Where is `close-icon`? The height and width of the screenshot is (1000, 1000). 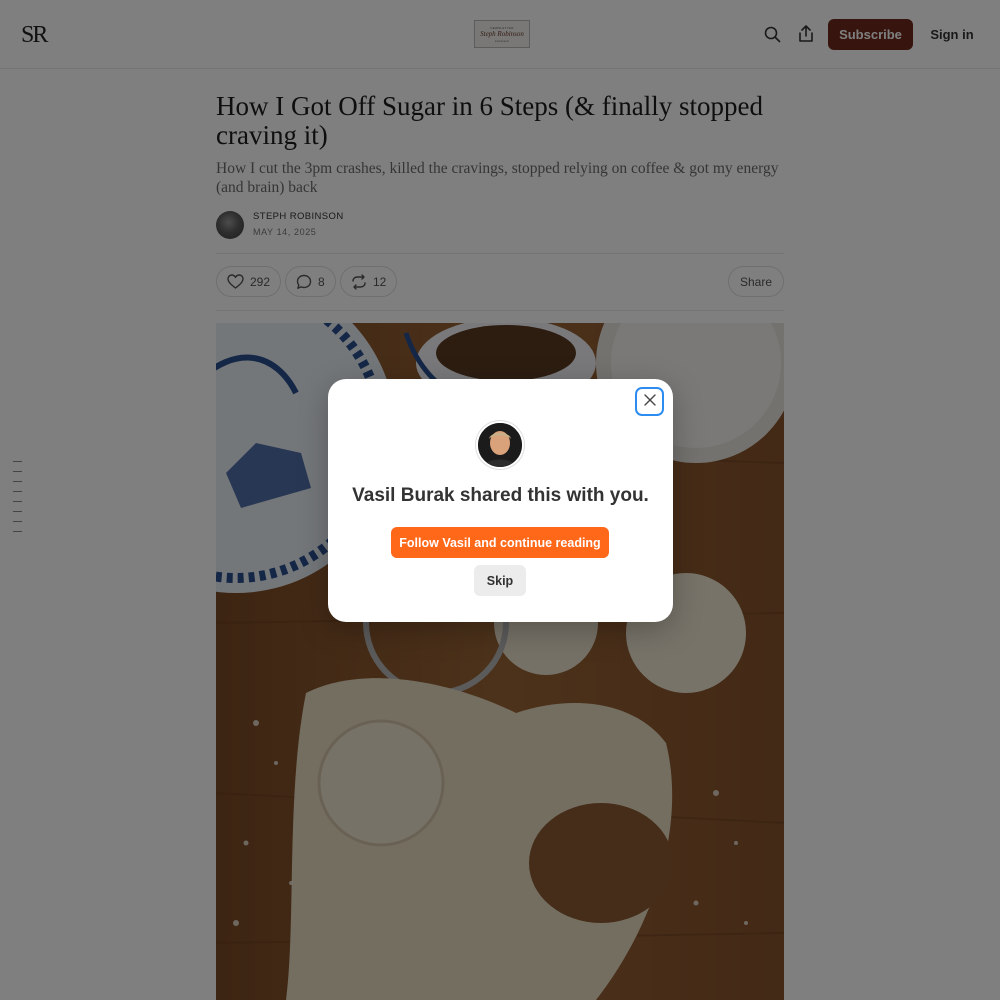 close-icon is located at coordinates (649, 402).